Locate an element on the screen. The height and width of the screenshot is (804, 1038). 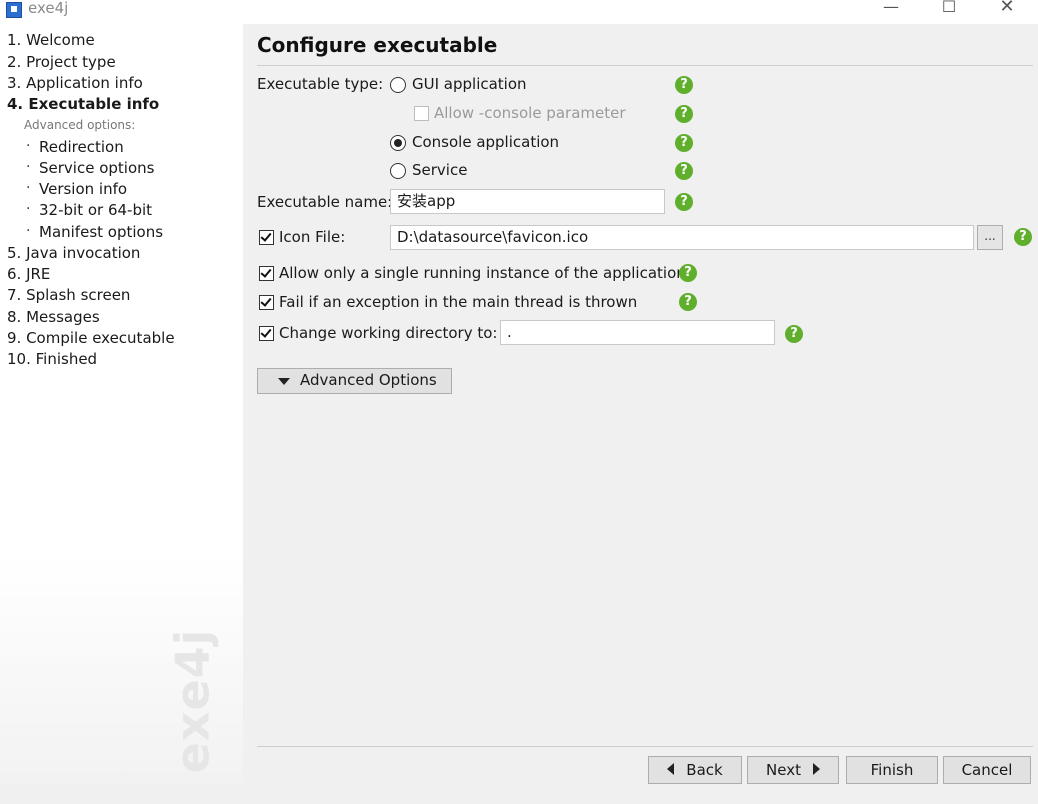
nav-step-compile-executable: 9. Compile executable is located at coordinates (91, 338).